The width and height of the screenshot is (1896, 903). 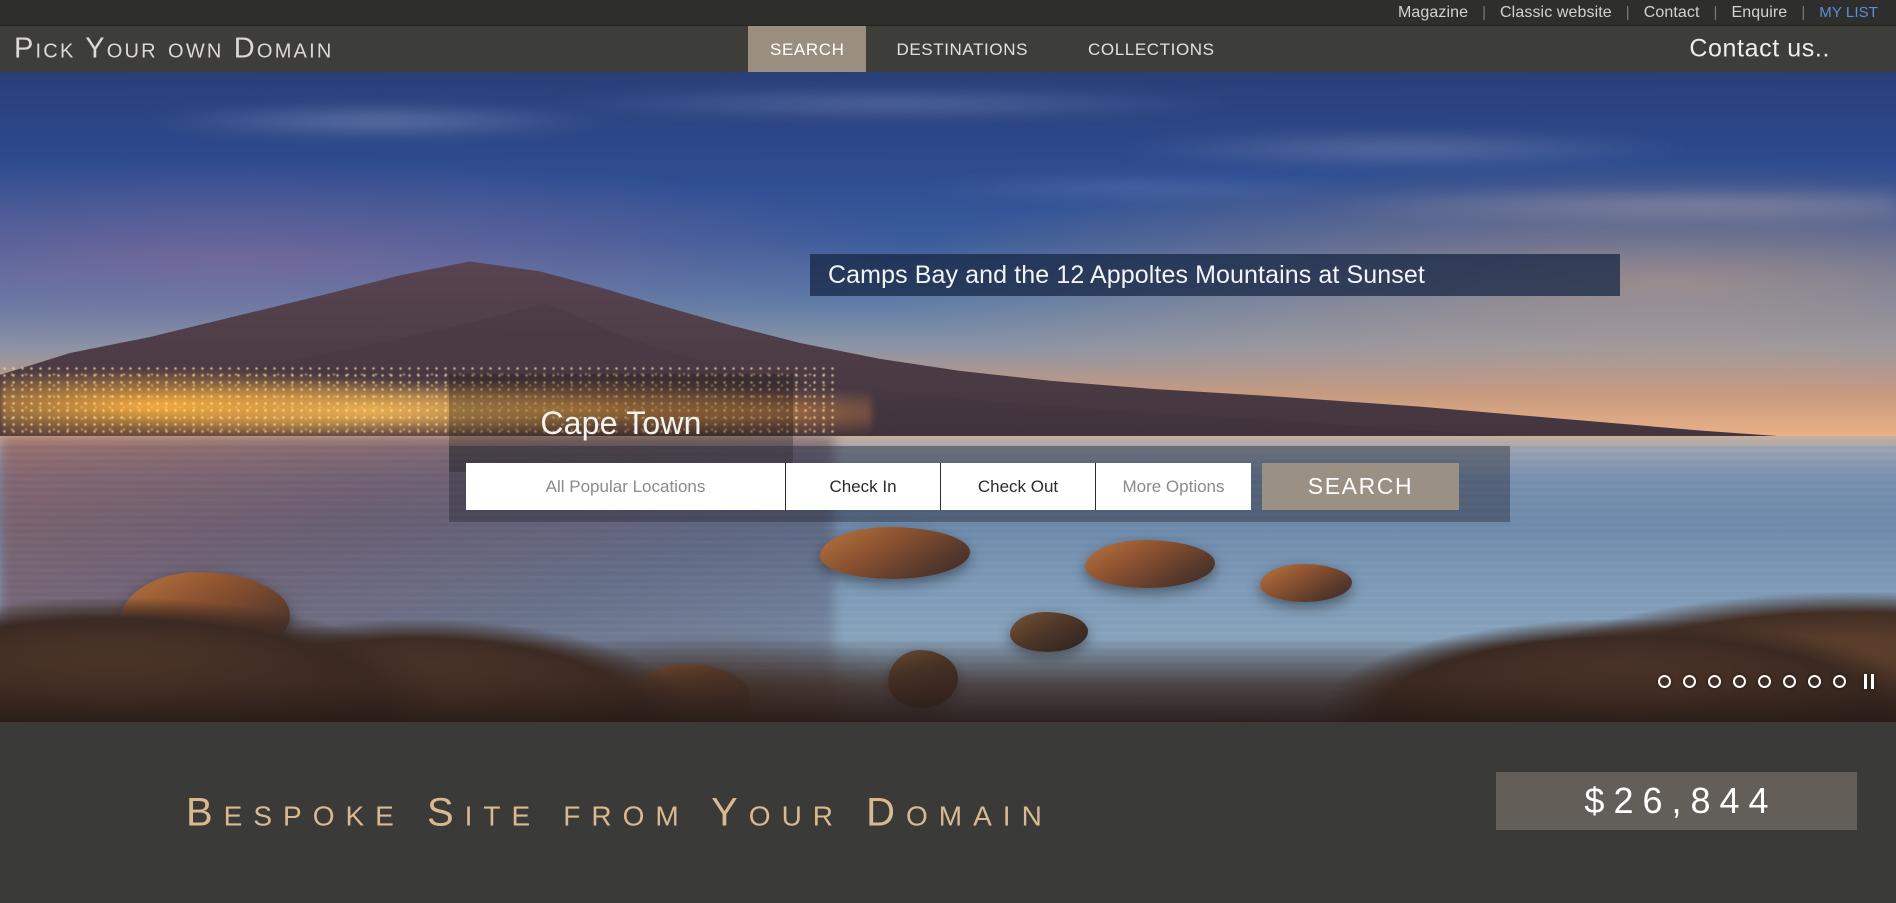 What do you see at coordinates (174, 48) in the screenshot?
I see `site-brand-title: Pick Your own Domain` at bounding box center [174, 48].